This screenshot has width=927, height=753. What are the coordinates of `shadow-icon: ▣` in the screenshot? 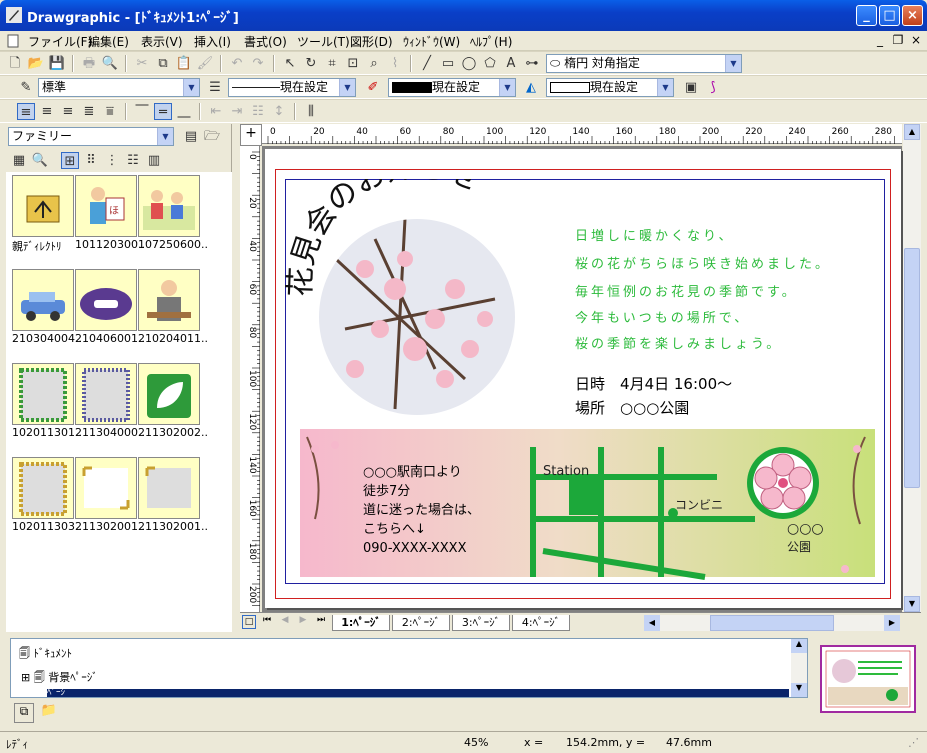 It's located at (691, 87).